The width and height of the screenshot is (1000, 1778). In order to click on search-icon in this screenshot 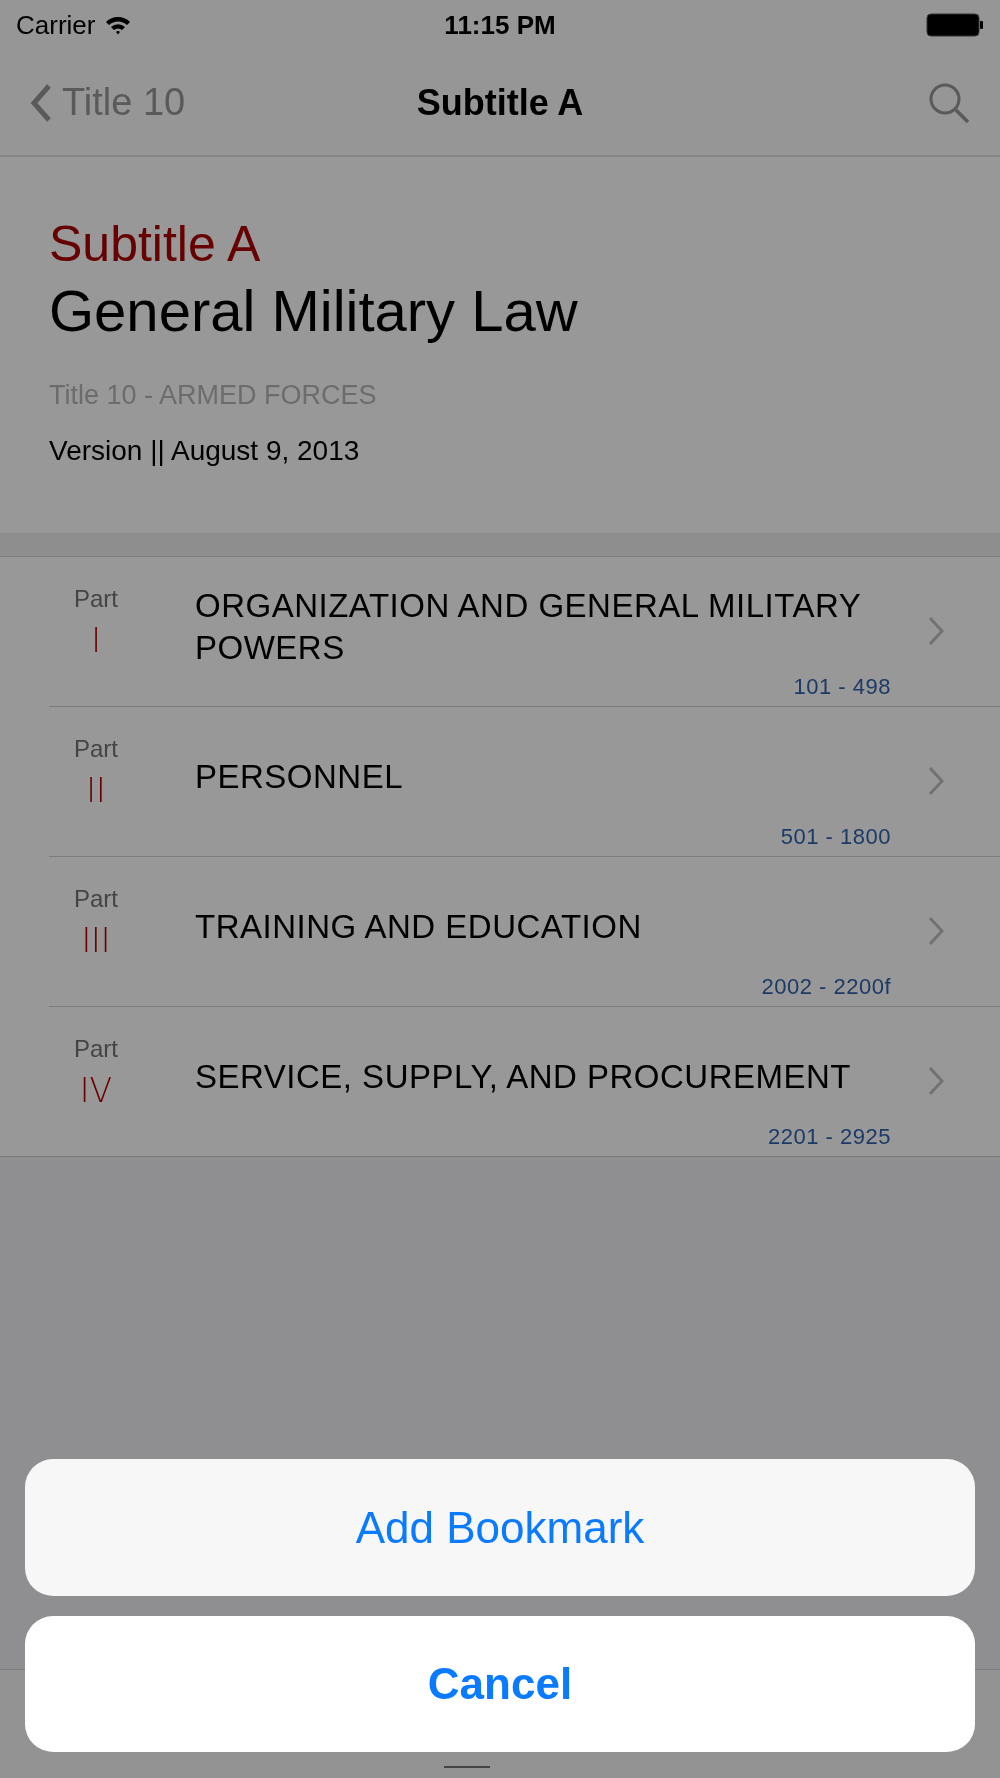, I will do `click(949, 102)`.